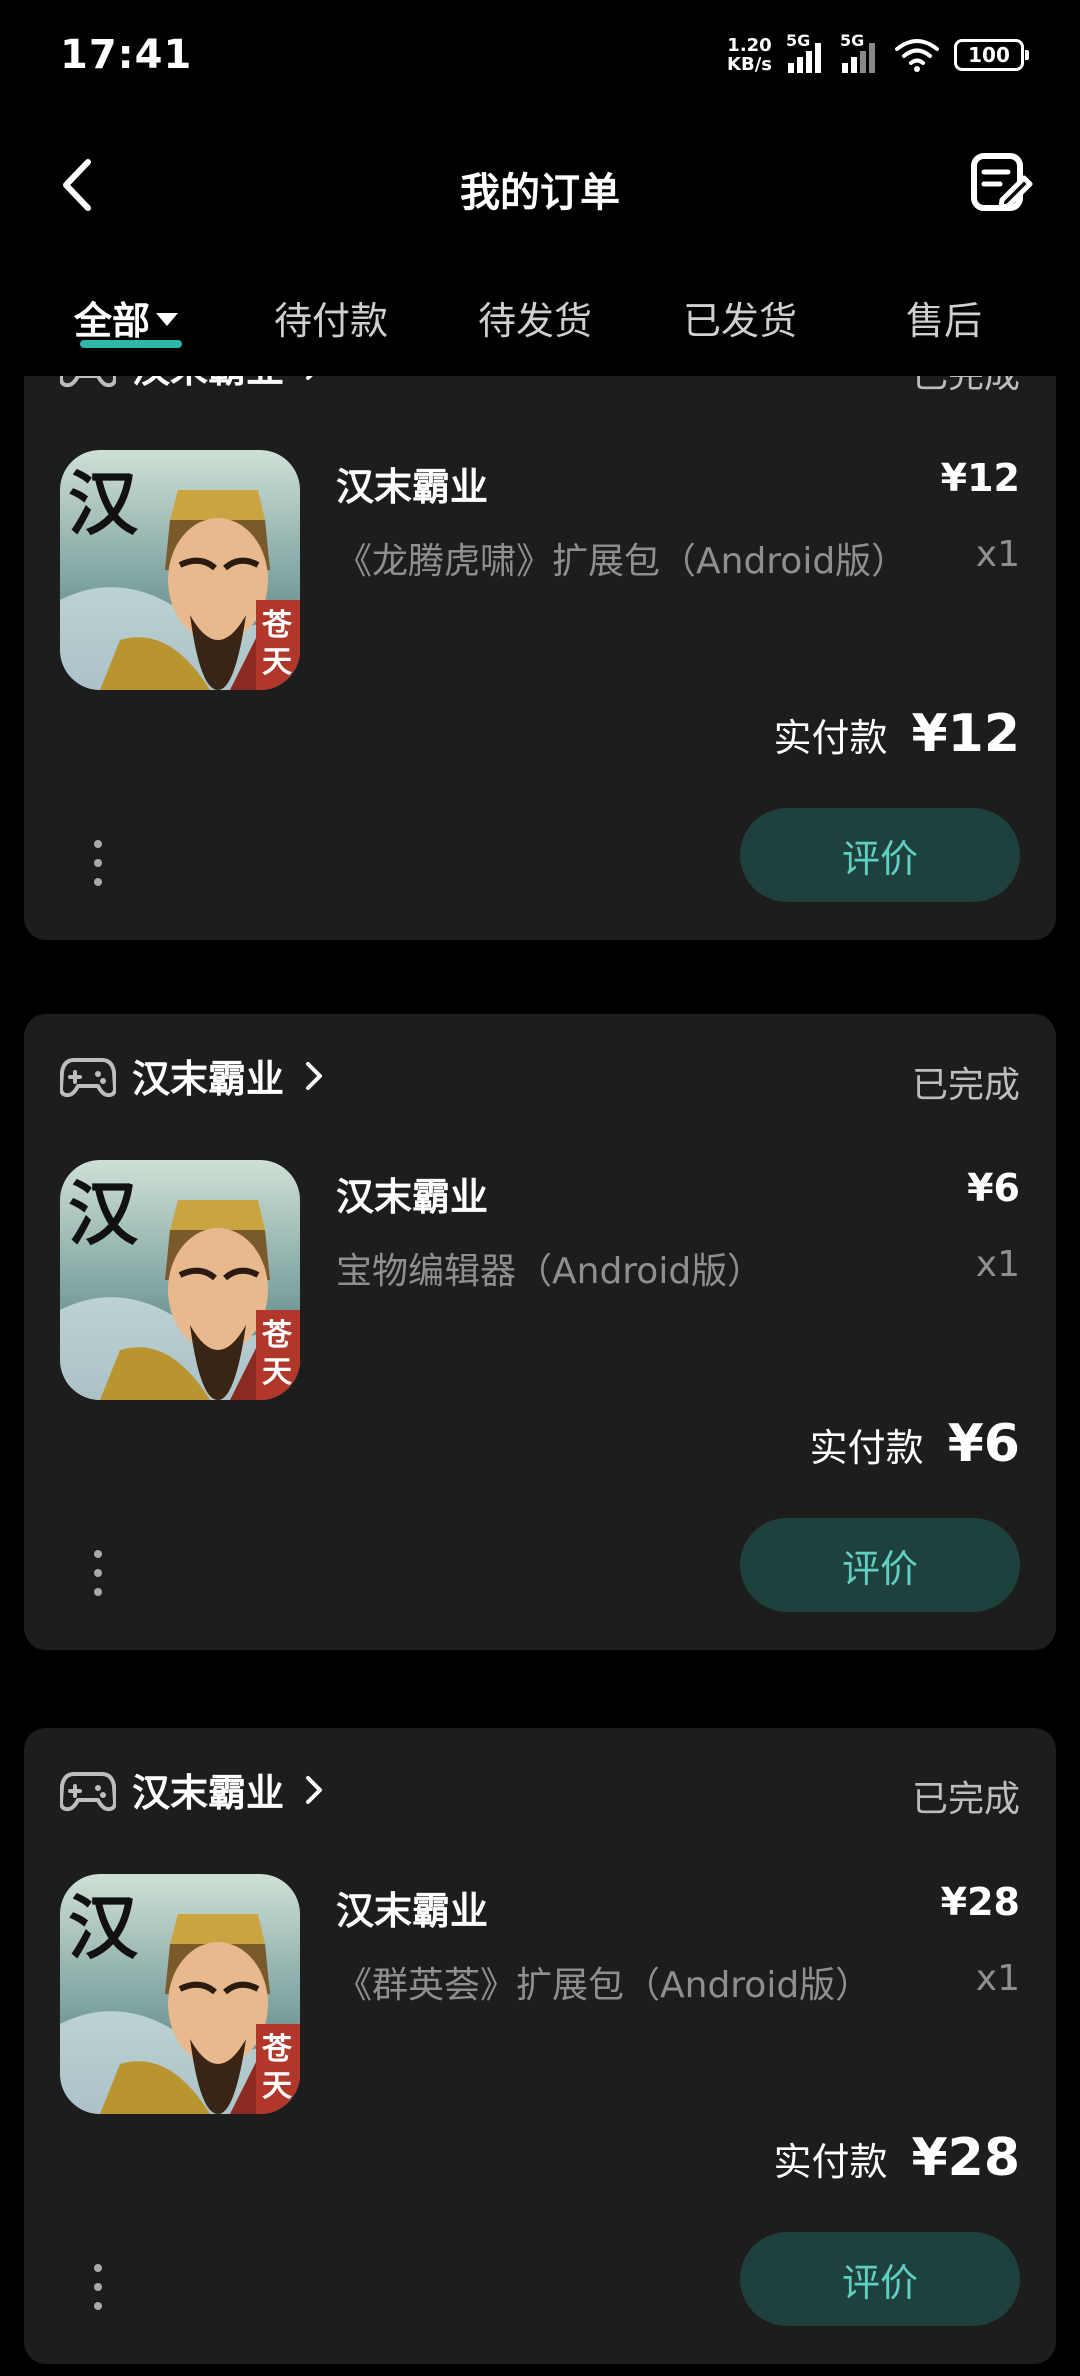  Describe the element at coordinates (980, 478) in the screenshot. I see `product-price: ¥12` at that location.